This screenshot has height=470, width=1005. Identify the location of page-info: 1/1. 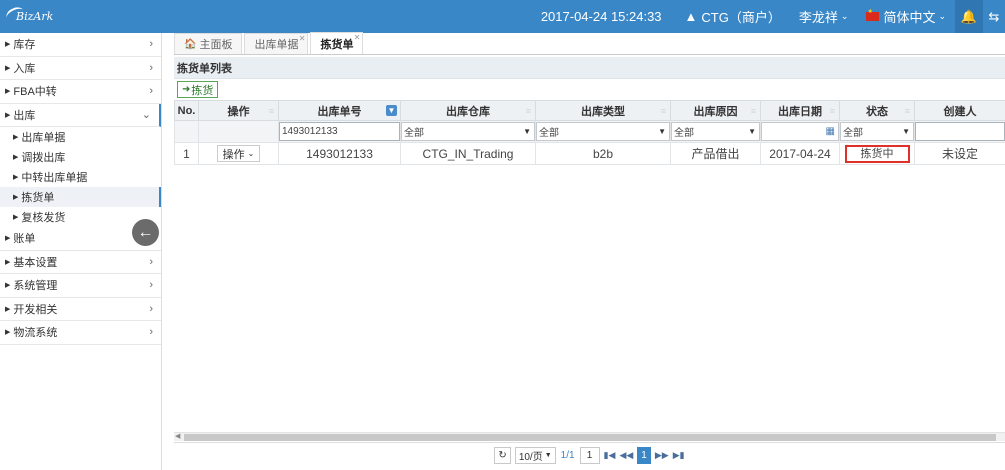
(567, 455).